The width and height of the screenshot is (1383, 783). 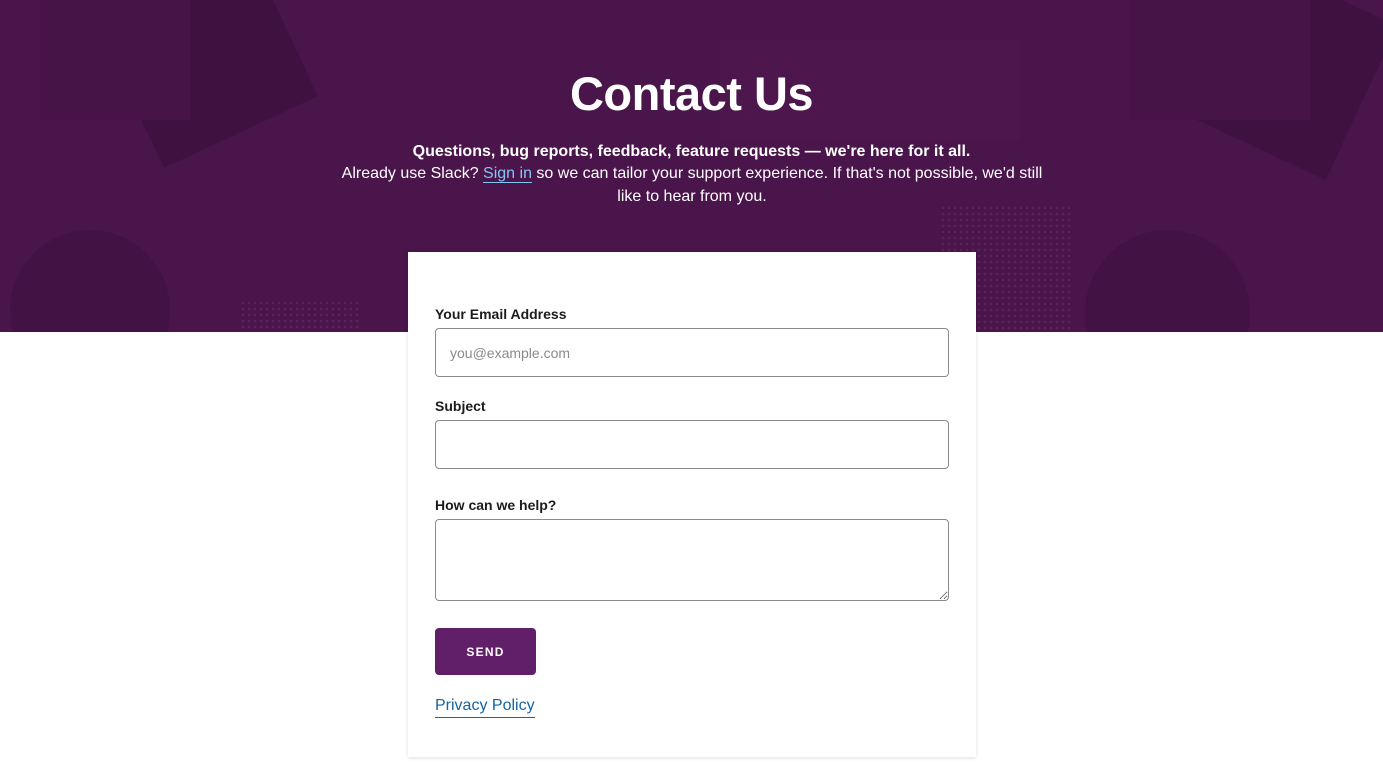 What do you see at coordinates (412, 173) in the screenshot?
I see `hero-sub-text-start: Already use Slack?` at bounding box center [412, 173].